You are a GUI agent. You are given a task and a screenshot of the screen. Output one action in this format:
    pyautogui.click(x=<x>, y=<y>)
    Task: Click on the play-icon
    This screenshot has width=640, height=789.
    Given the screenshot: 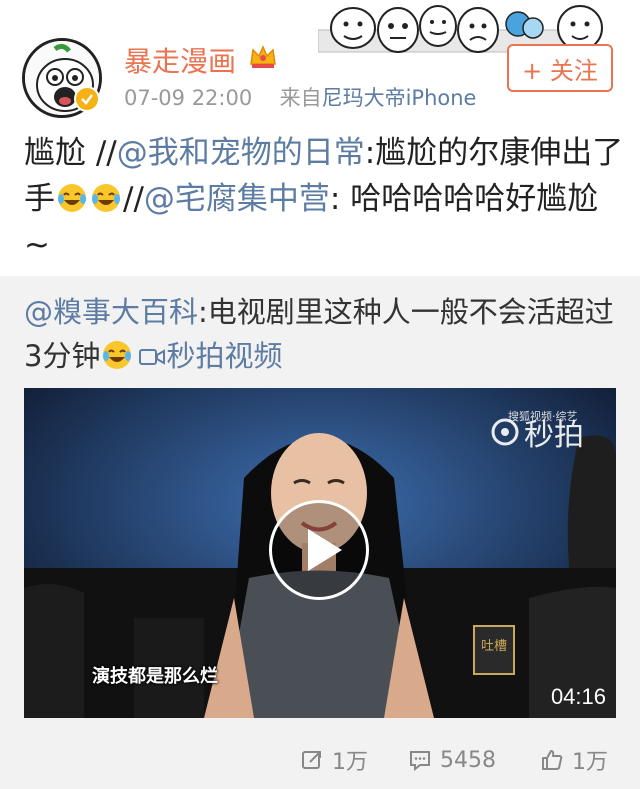 What is the action you would take?
    pyautogui.click(x=325, y=550)
    